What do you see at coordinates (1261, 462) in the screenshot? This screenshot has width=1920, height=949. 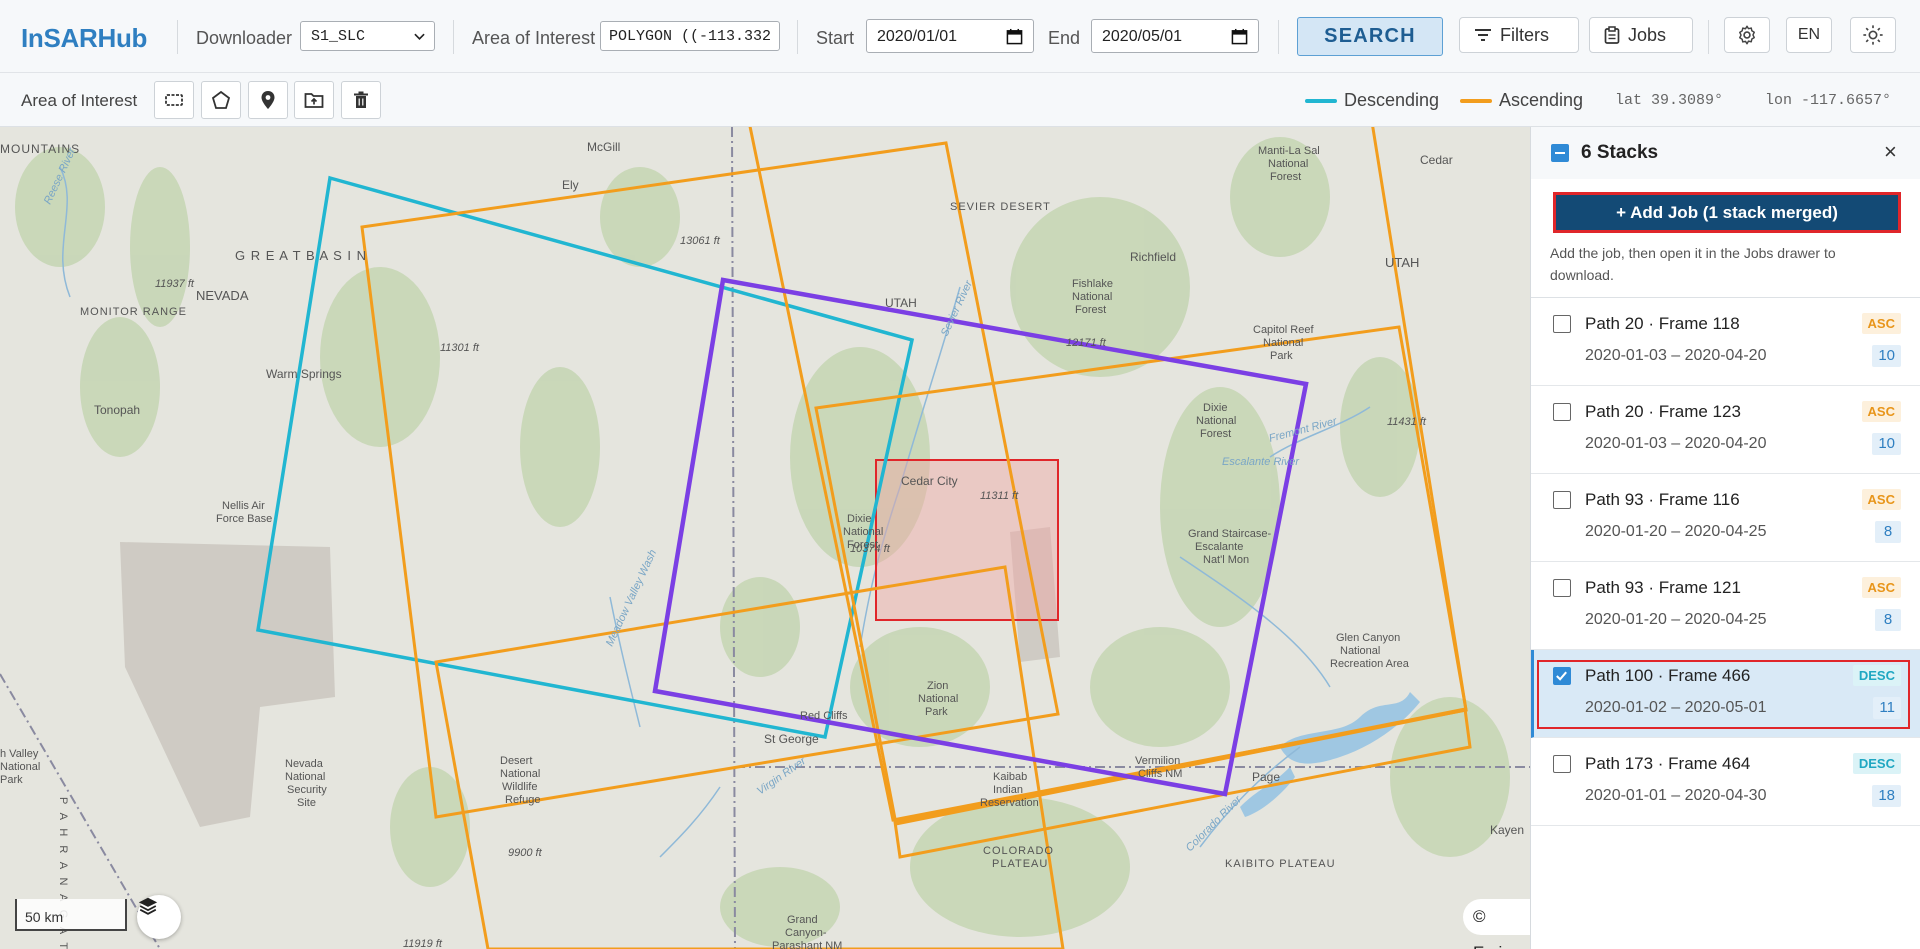 I see `place-label: Escalante River` at bounding box center [1261, 462].